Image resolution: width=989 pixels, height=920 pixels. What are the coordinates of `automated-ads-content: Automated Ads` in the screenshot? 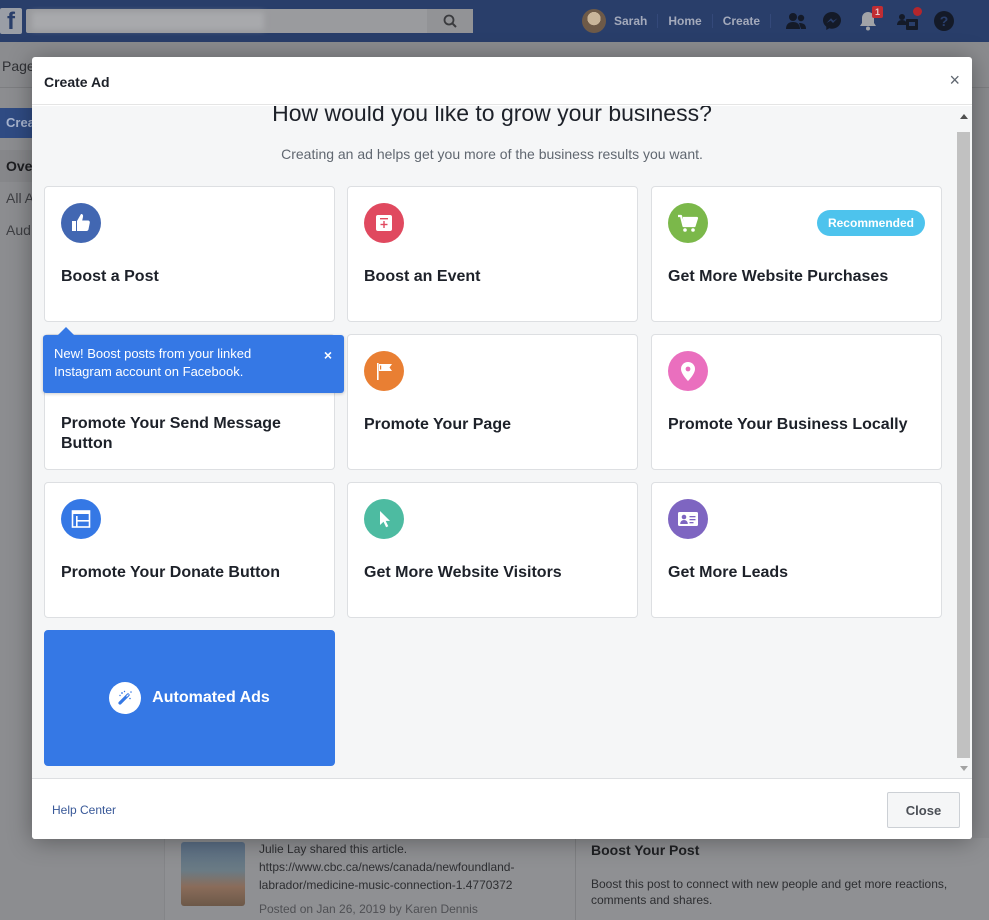 It's located at (189, 698).